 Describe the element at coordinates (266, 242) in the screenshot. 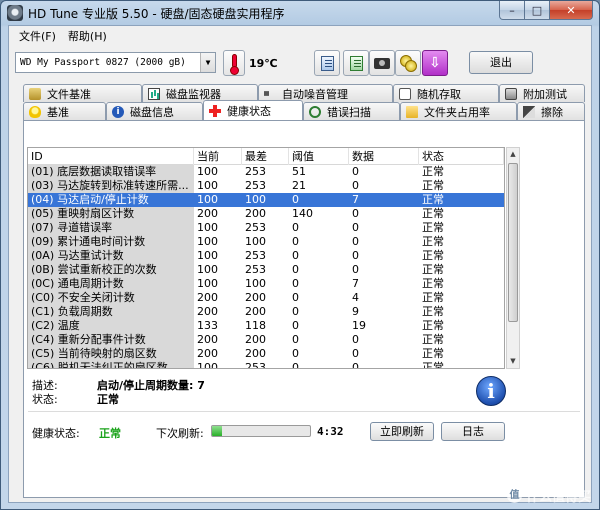

I see `table-row: (09) 累计通电时间计数 100 100 0 0 正常` at that location.